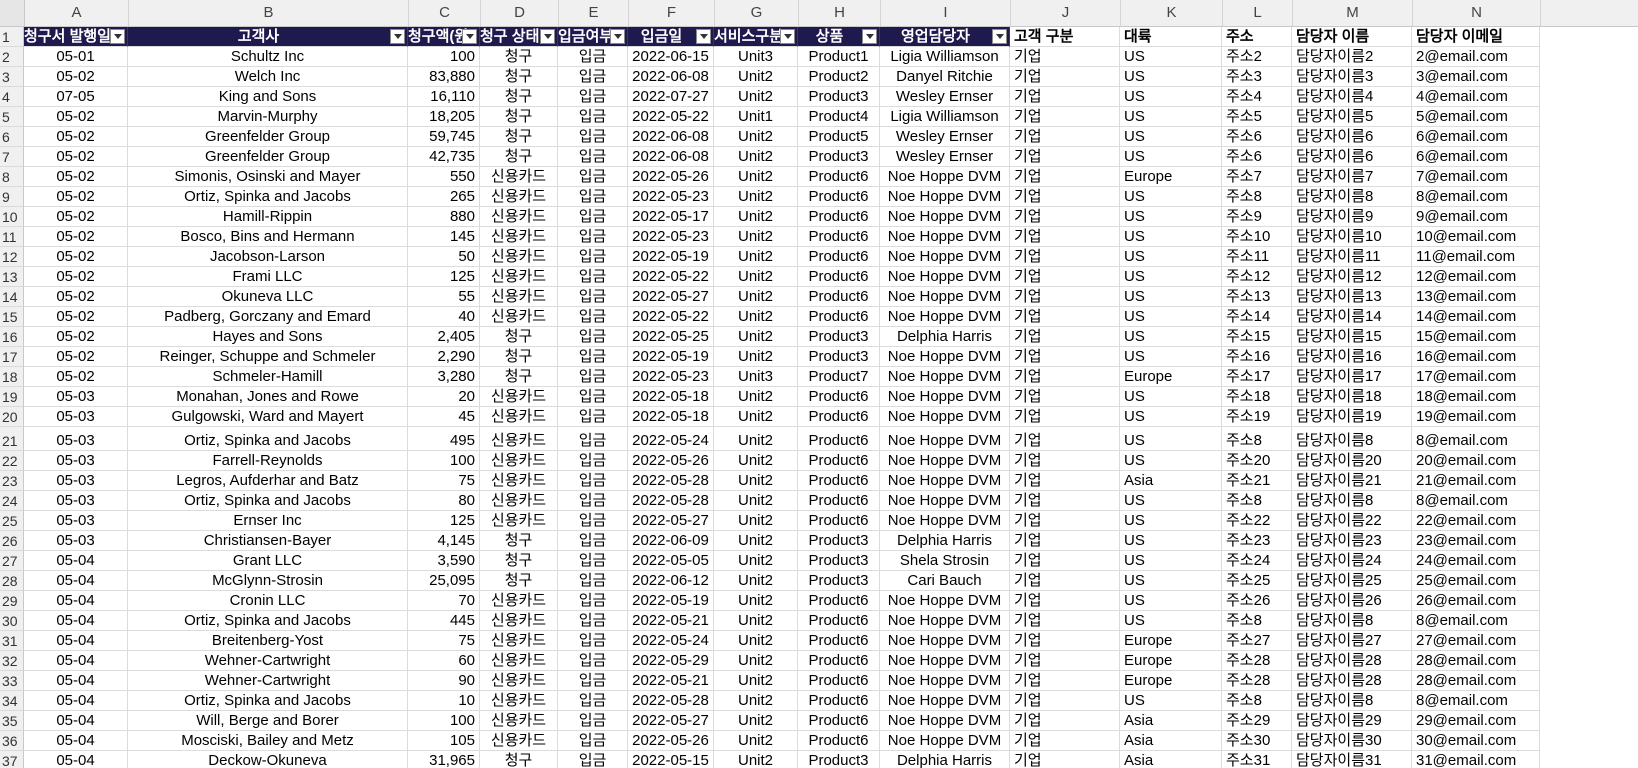 This screenshot has height=768, width=1638. I want to click on table-cell: 21@email.com, so click(1476, 481).